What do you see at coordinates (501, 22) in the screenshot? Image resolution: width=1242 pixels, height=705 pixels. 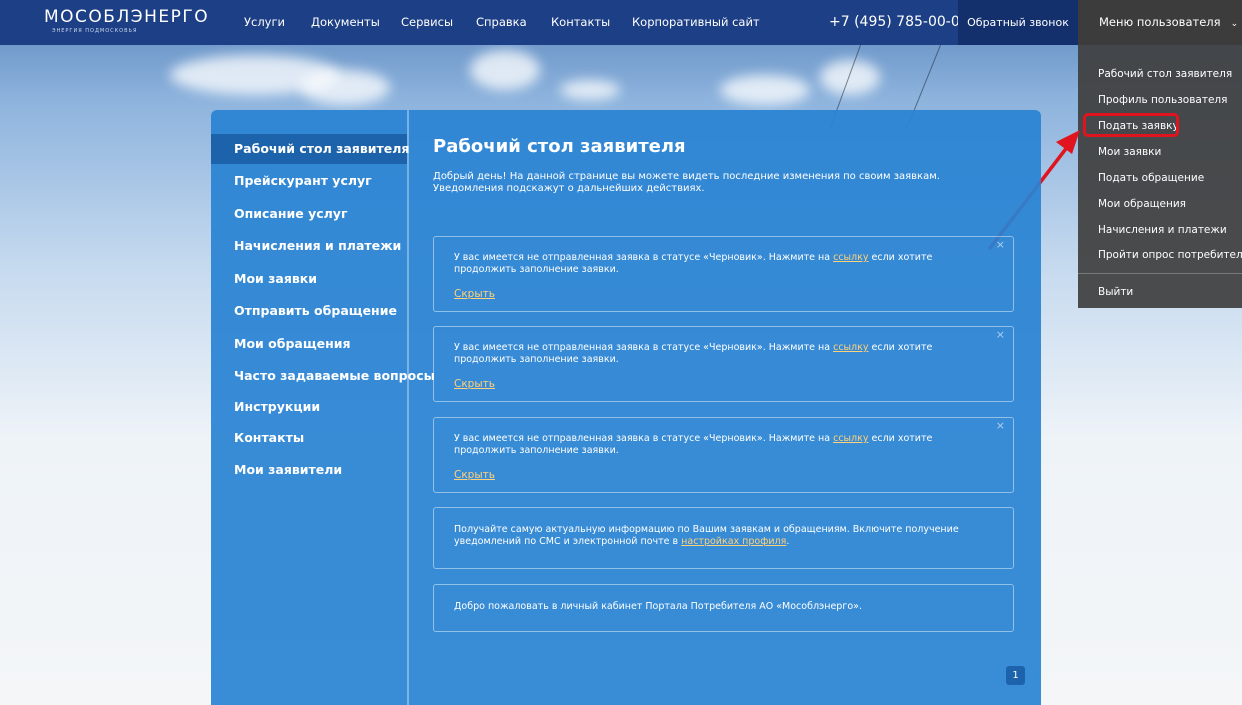 I see `nav-link-help: Справка` at bounding box center [501, 22].